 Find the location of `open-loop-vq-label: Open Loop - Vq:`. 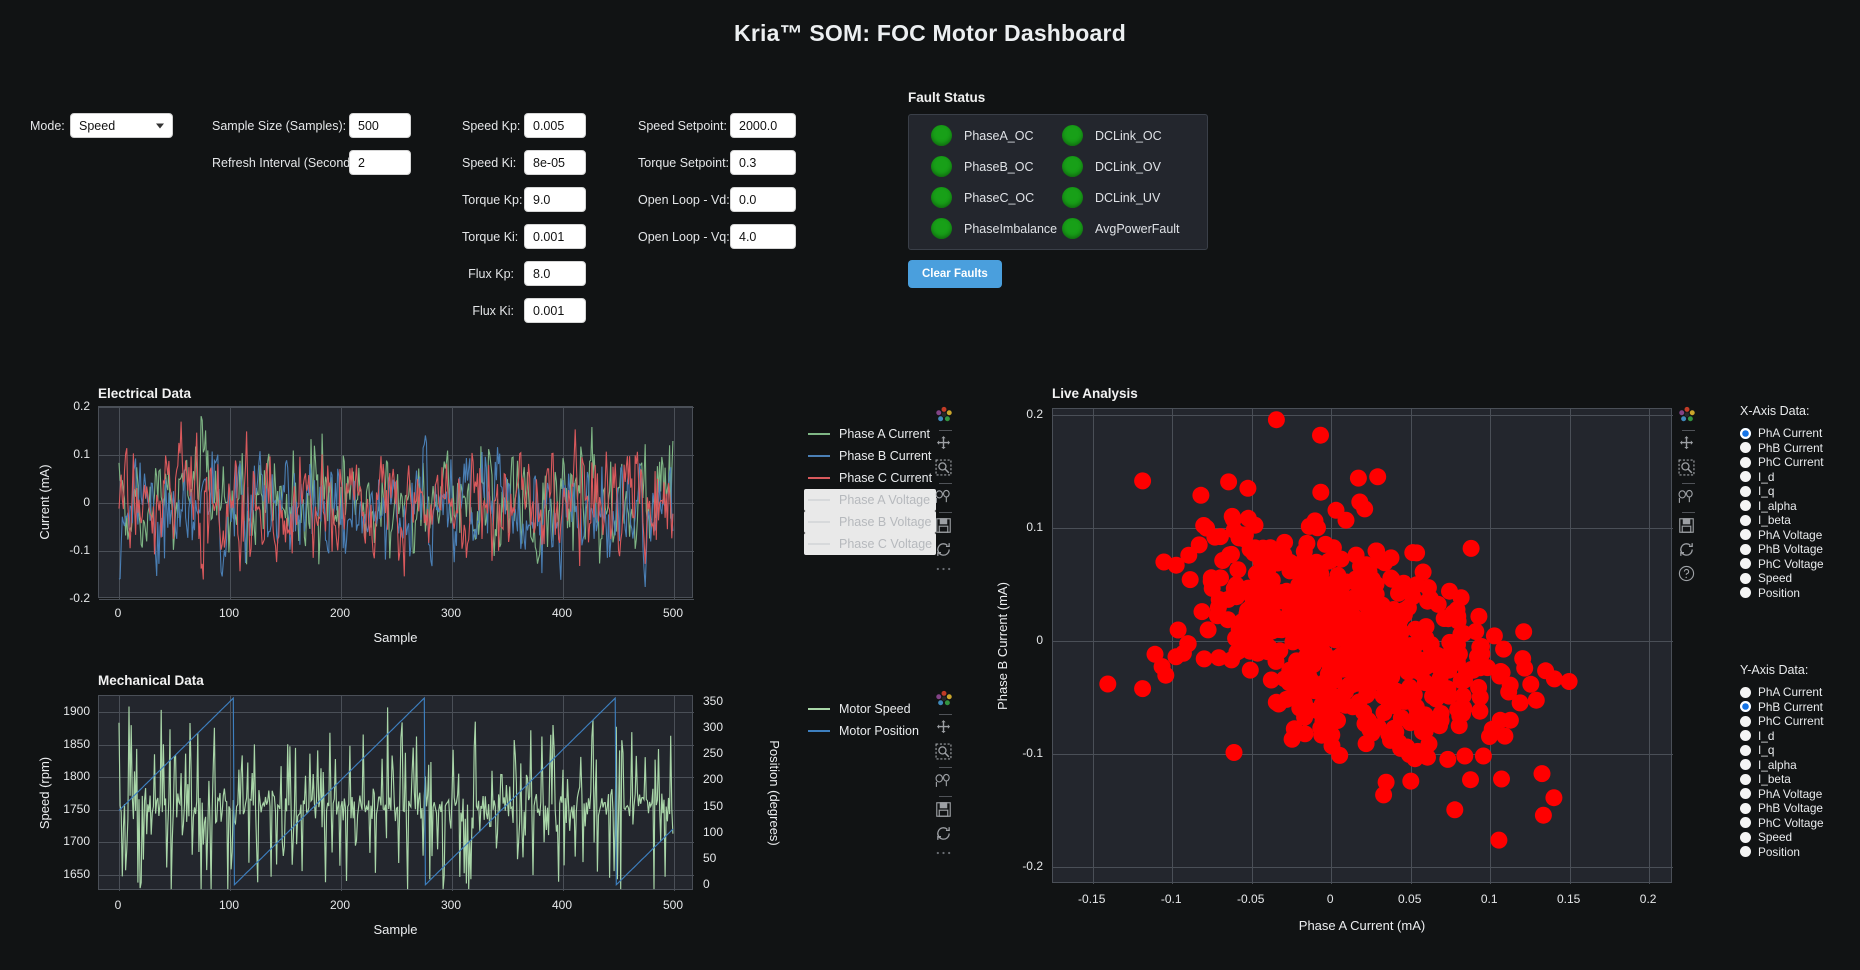

open-loop-vq-label: Open Loop - Vq: is located at coordinates (684, 236).